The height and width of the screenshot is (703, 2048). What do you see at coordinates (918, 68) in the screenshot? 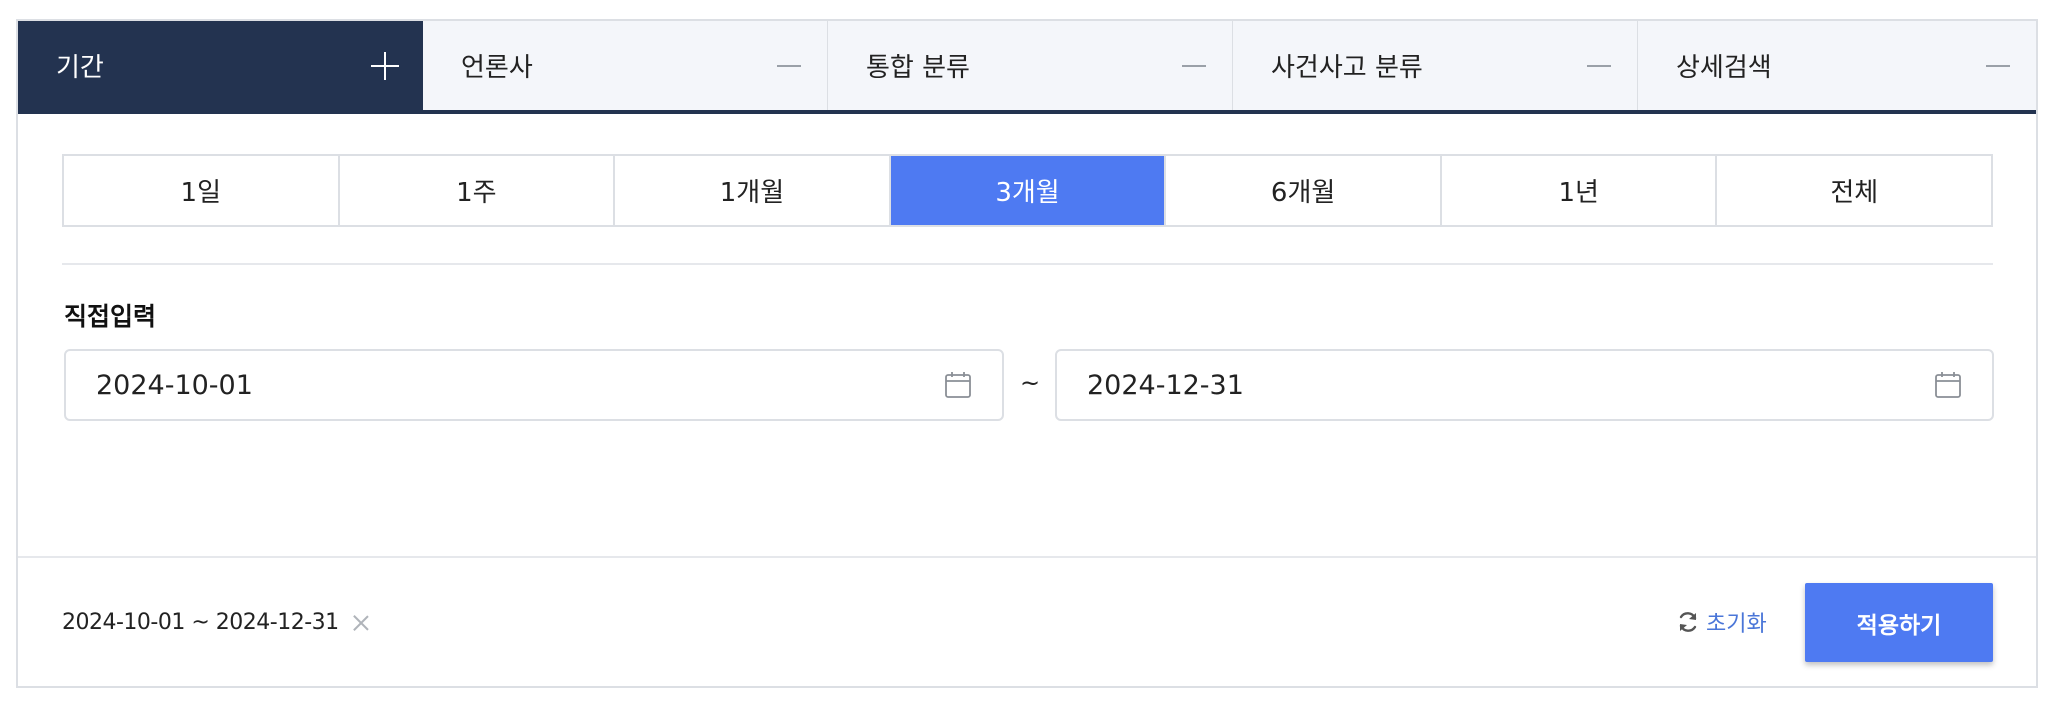
I see `tab-label: 통합 분류` at bounding box center [918, 68].